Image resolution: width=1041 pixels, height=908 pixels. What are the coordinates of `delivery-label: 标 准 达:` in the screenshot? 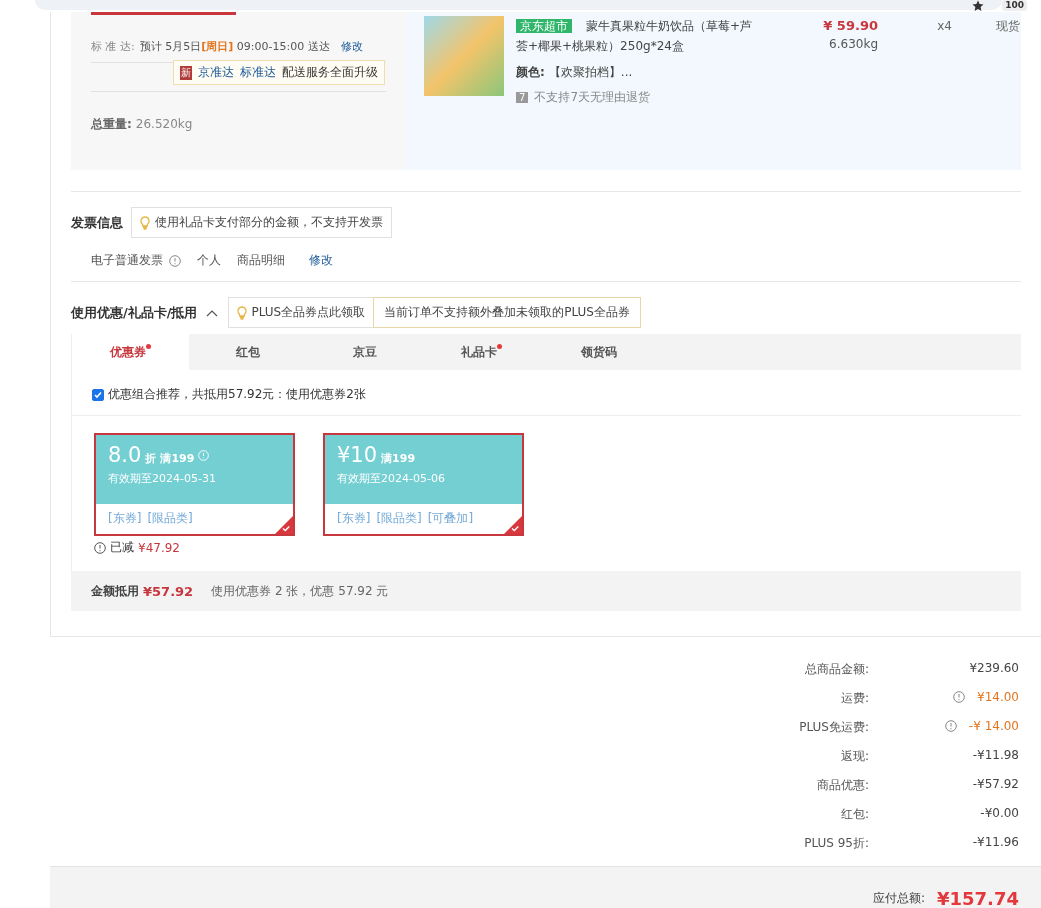 It's located at (113, 46).